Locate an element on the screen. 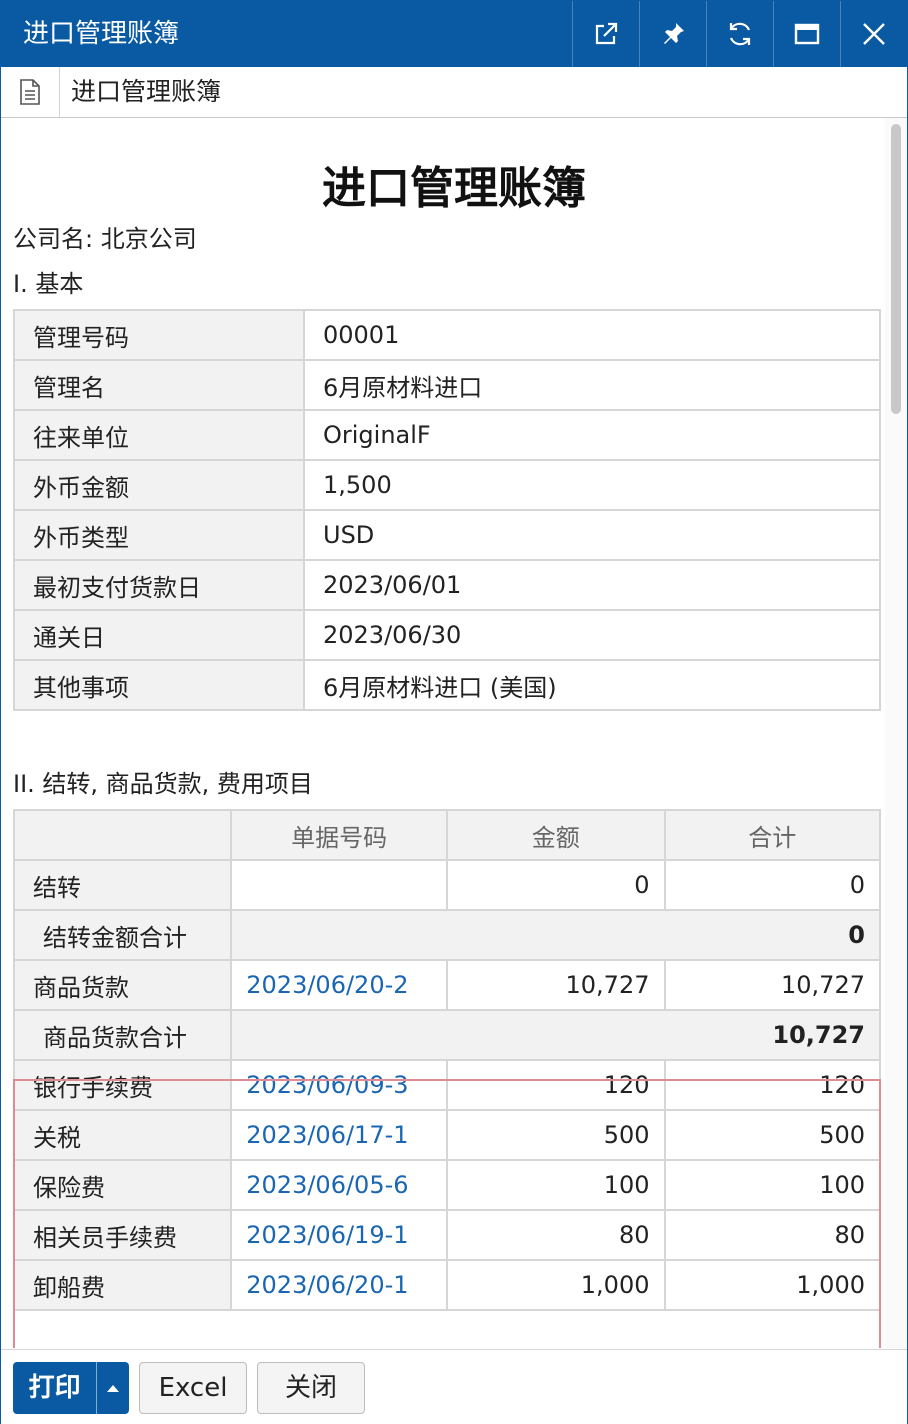 Image resolution: width=908 pixels, height=1424 pixels. tab-document-button is located at coordinates (30, 92).